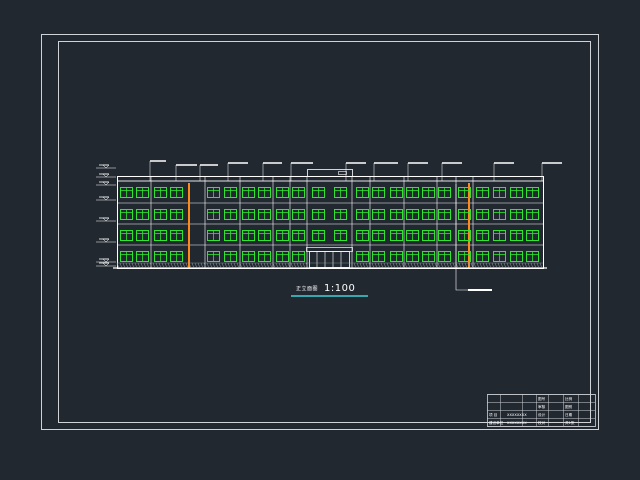  I want to click on drawing-scale: 1:100, so click(340, 288).